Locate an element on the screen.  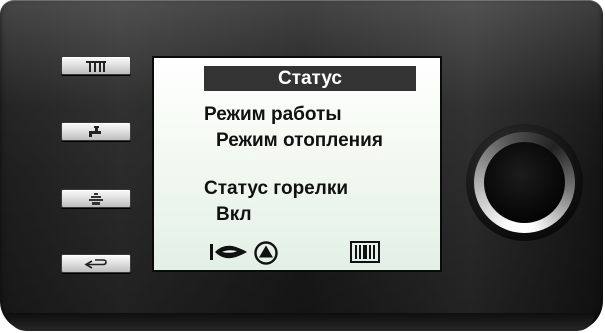
radiator-status-icon is located at coordinates (365, 252).